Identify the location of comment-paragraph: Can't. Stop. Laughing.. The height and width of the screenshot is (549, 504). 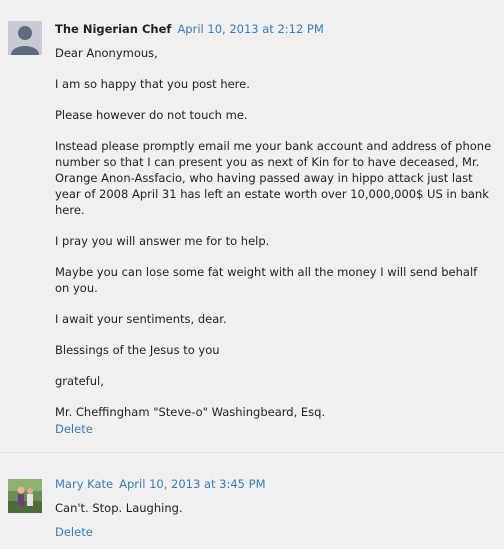
(119, 508).